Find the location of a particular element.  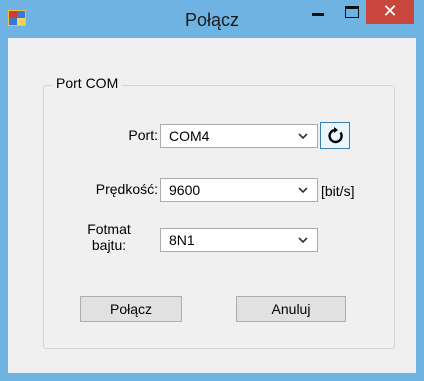

byte-format-label-line2: bajtu: is located at coordinates (109, 245).